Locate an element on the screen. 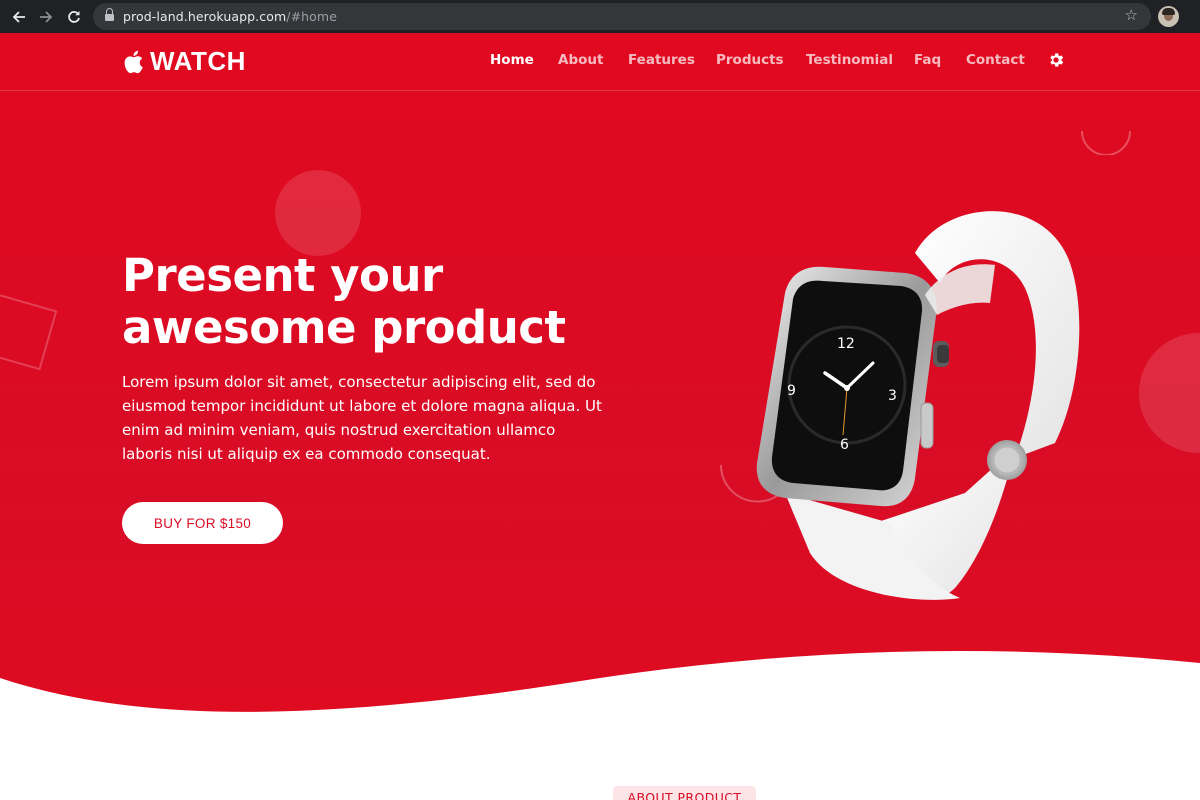 The width and height of the screenshot is (1200, 800). headline-line-2: awesome product is located at coordinates (344, 327).